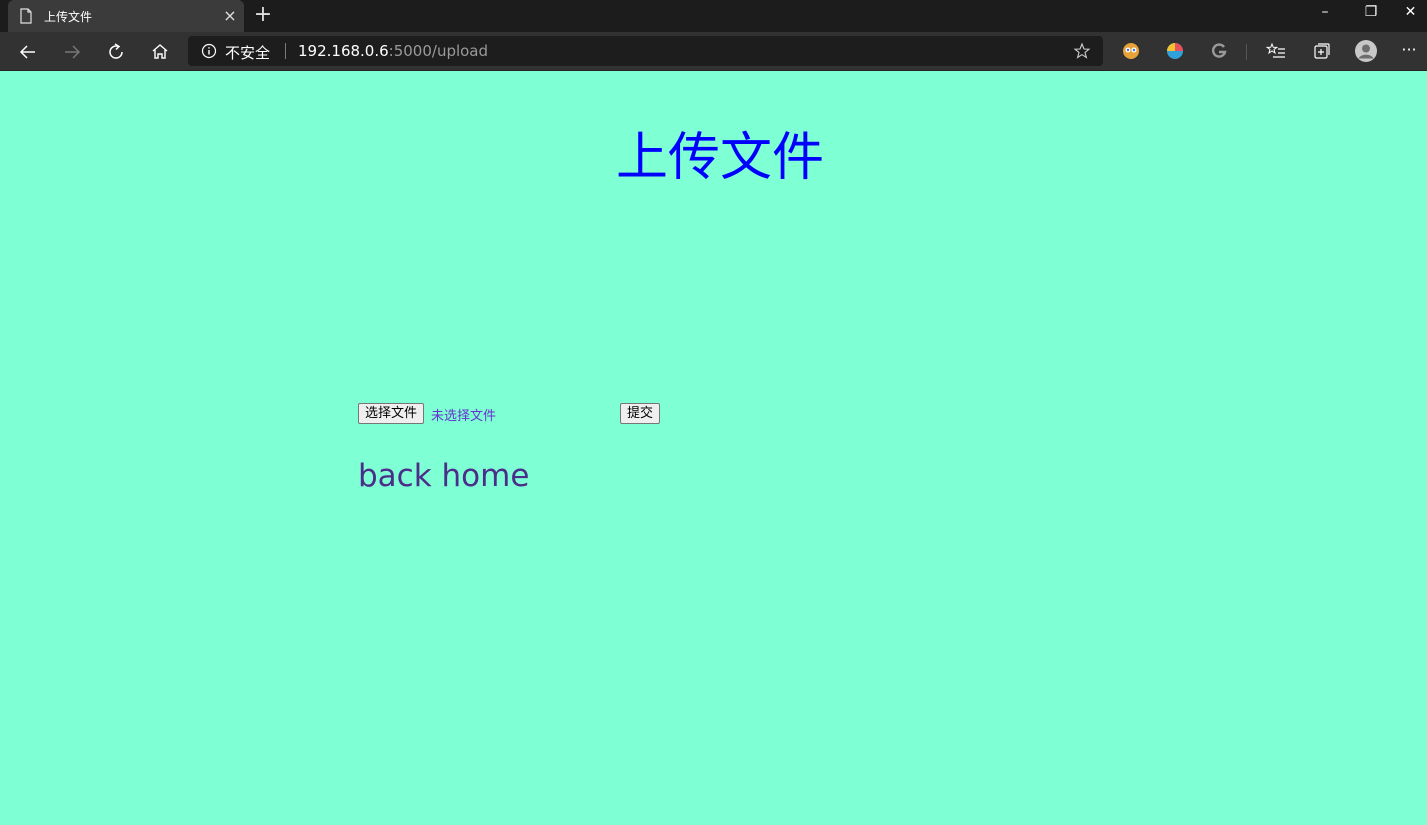 This screenshot has height=825, width=1427. Describe the element at coordinates (713, 16) in the screenshot. I see `browser-tab-bar: 上传文件 × + – ❐ ✕` at that location.